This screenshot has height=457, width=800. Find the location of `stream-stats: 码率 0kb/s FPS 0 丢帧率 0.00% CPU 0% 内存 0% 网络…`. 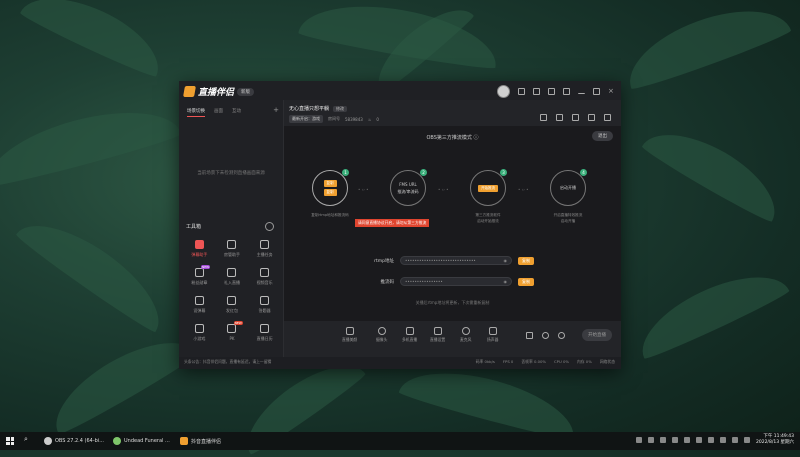

stream-stats: 码率 0kb/s FPS 0 丢帧率 0.00% CPU 0% 内存 0% 网络… is located at coordinates (545, 362).